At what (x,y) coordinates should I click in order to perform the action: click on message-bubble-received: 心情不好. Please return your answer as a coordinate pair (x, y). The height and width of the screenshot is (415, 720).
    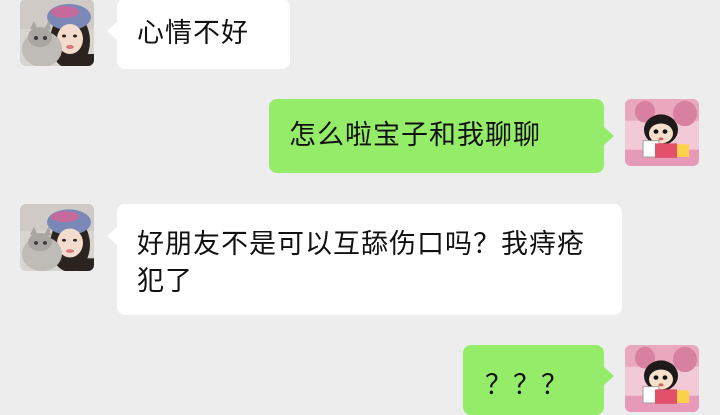
    Looking at the image, I should click on (198, 34).